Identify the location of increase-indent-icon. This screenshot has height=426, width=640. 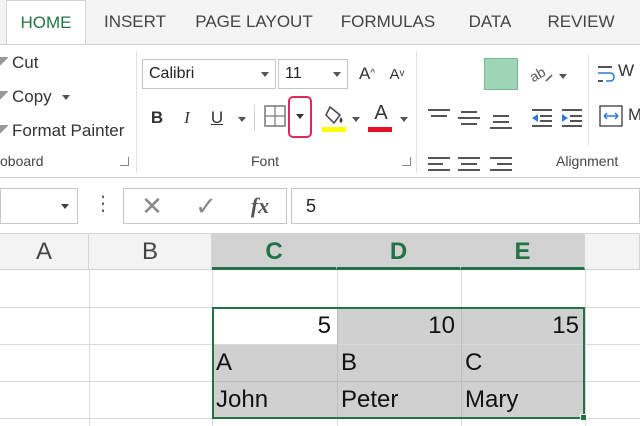
(572, 118).